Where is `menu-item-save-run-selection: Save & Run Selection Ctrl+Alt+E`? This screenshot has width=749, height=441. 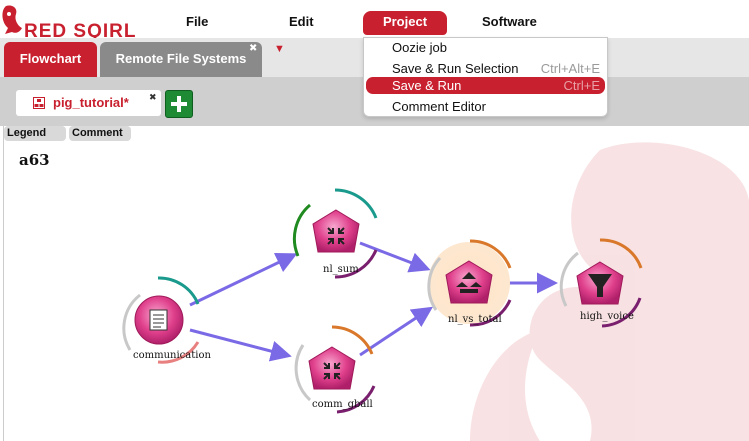 menu-item-save-run-selection: Save & Run Selection Ctrl+Alt+E is located at coordinates (485, 68).